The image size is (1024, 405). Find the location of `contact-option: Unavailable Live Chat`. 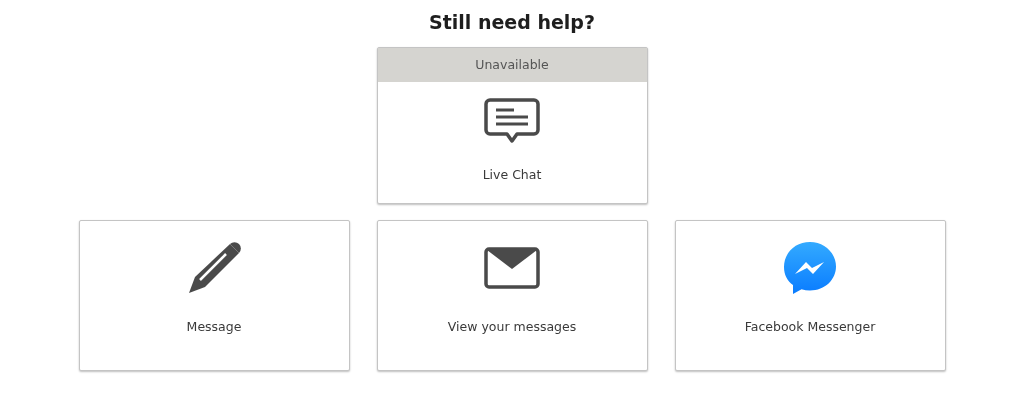

contact-option: Unavailable Live Chat is located at coordinates (512, 125).